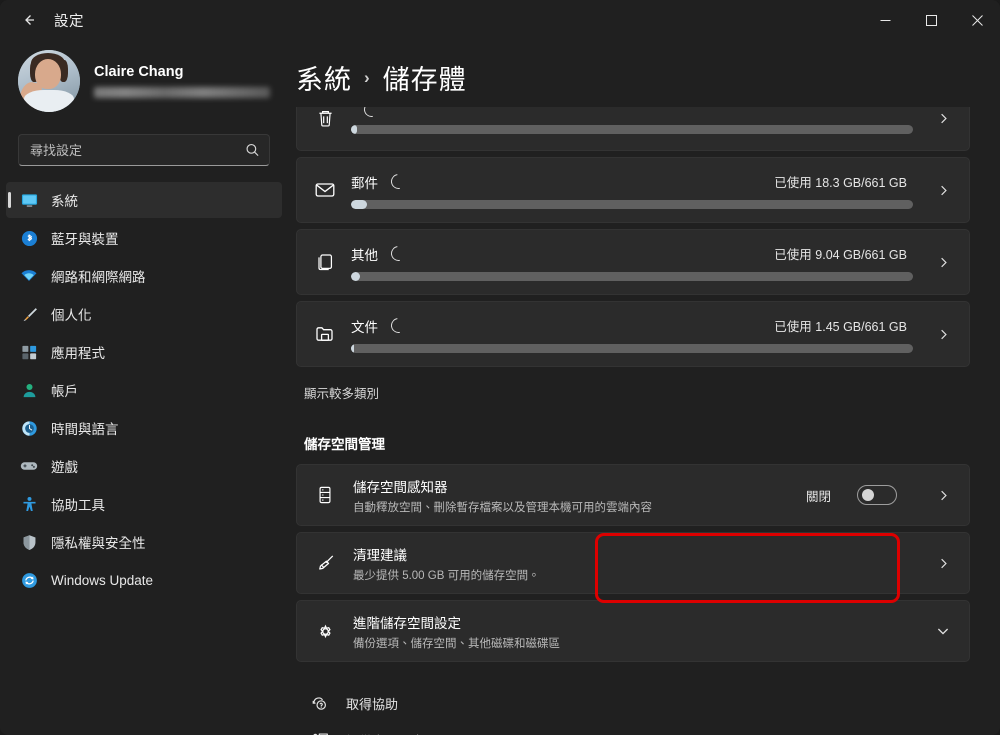  What do you see at coordinates (29, 20) in the screenshot?
I see `back-button` at bounding box center [29, 20].